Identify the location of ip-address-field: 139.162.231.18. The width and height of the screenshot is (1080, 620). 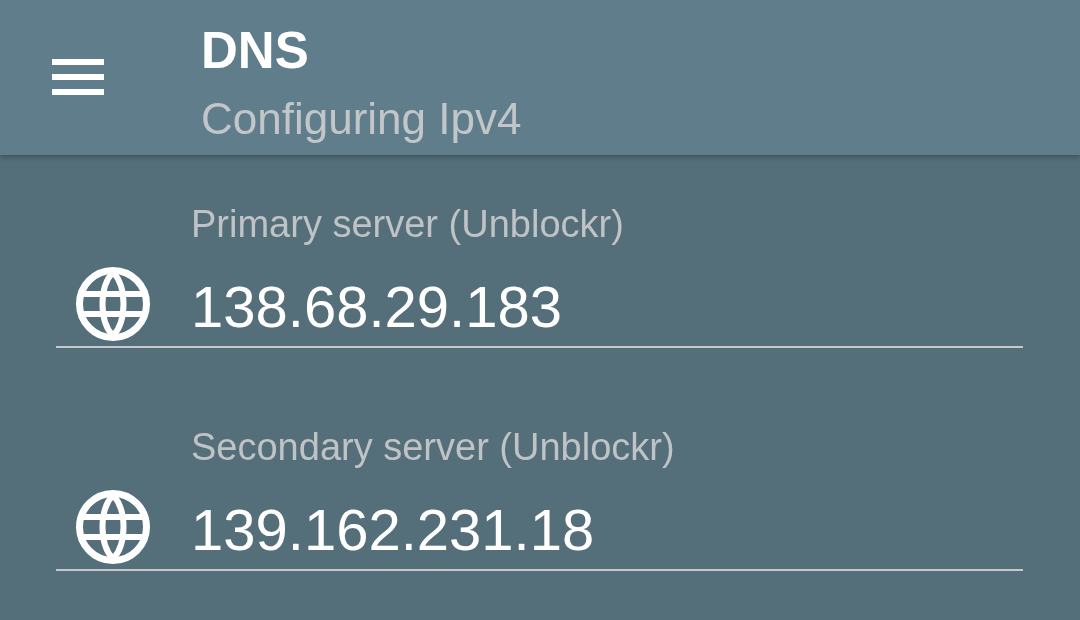
(607, 527).